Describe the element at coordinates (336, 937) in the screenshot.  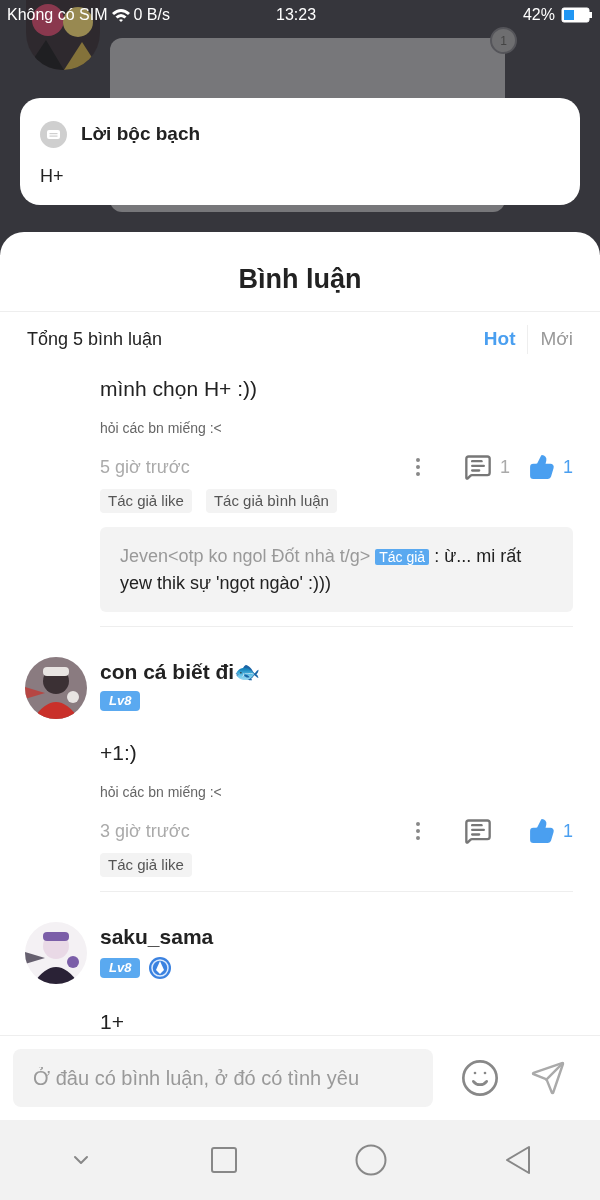
I see `username: saku_sama` at that location.